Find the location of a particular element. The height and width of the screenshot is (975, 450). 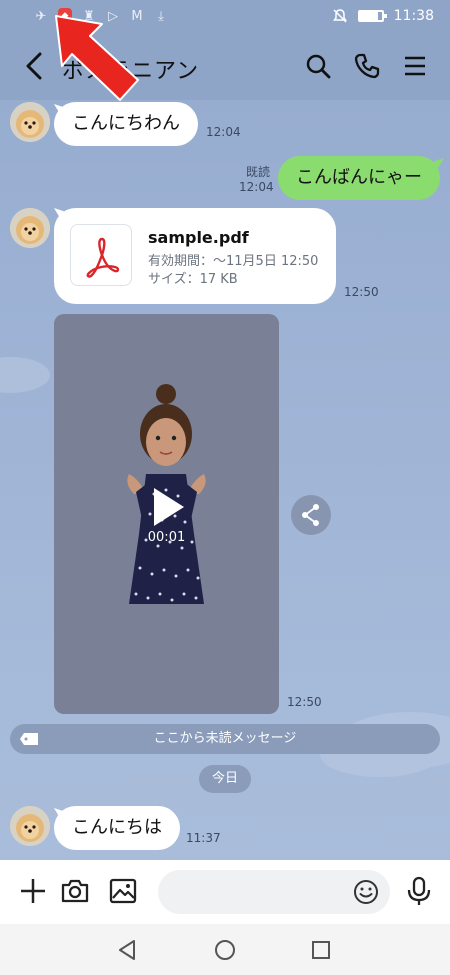

download-icon: ⤓ is located at coordinates (161, 16).